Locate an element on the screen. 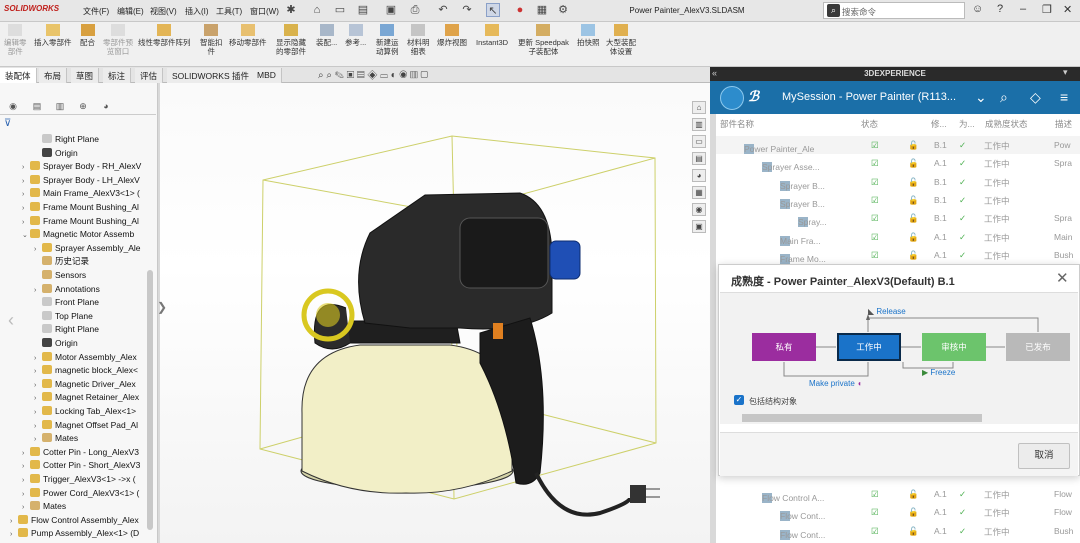 This screenshot has width=1080, height=543. redo-icon: ↷ is located at coordinates (467, 10).